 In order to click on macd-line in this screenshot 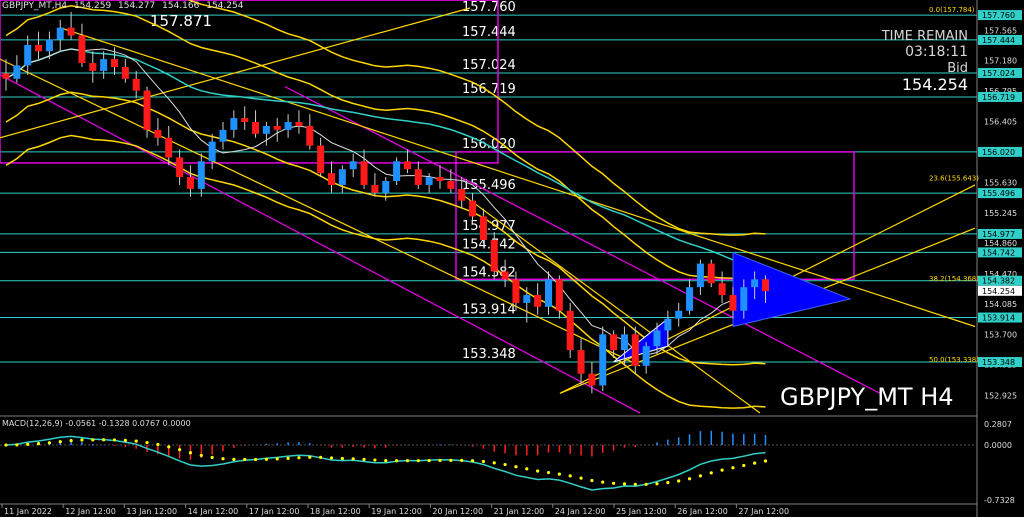, I will do `click(385, 463)`.